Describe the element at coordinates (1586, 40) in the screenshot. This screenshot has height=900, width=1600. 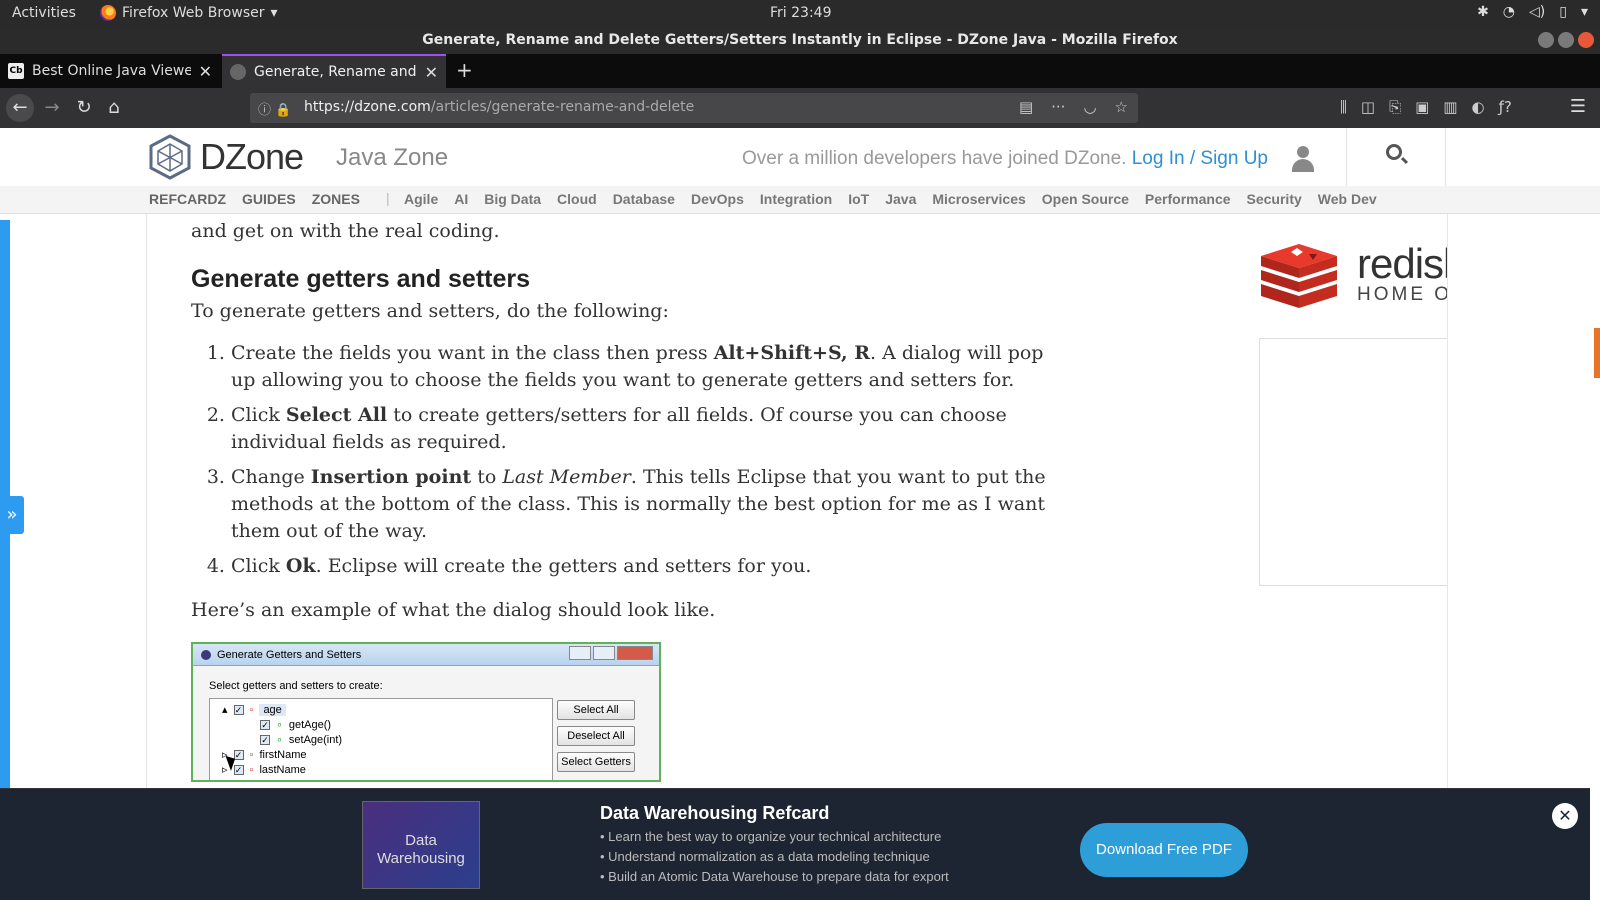
I see `close-window-button` at that location.